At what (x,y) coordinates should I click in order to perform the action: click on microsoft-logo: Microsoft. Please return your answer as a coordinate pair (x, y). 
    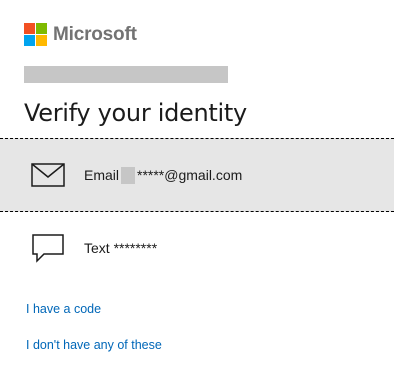
    Looking at the image, I should click on (80, 34).